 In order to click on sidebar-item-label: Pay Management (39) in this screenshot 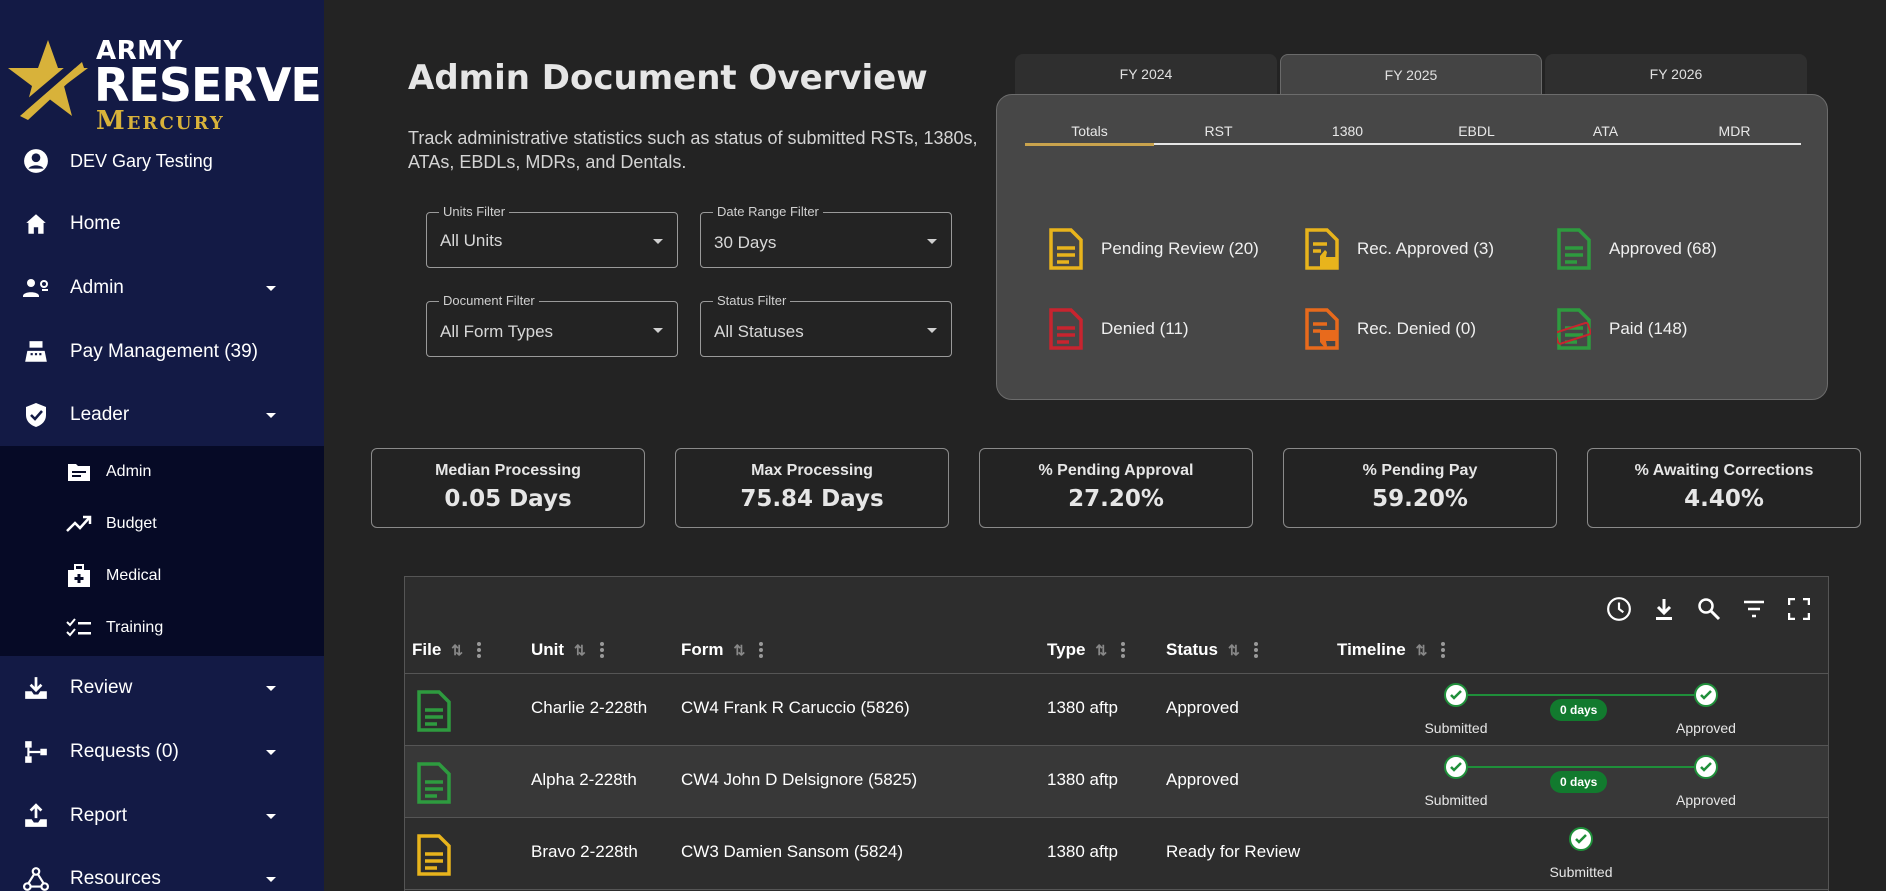, I will do `click(164, 351)`.